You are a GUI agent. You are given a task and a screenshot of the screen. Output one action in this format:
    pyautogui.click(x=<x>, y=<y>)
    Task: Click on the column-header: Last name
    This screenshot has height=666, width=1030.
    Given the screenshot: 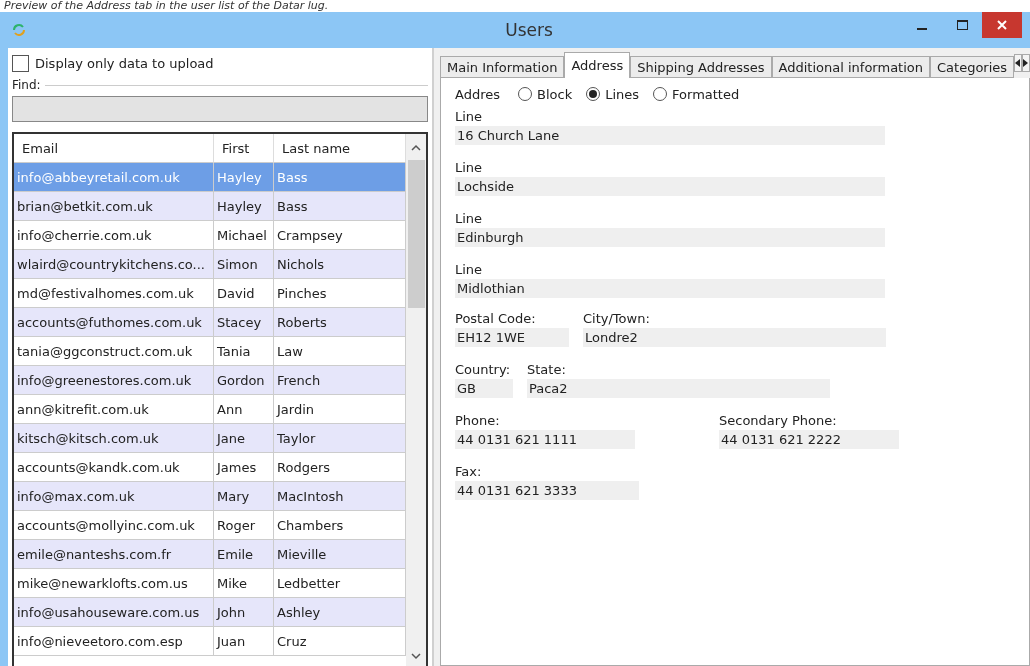 What is the action you would take?
    pyautogui.click(x=340, y=148)
    